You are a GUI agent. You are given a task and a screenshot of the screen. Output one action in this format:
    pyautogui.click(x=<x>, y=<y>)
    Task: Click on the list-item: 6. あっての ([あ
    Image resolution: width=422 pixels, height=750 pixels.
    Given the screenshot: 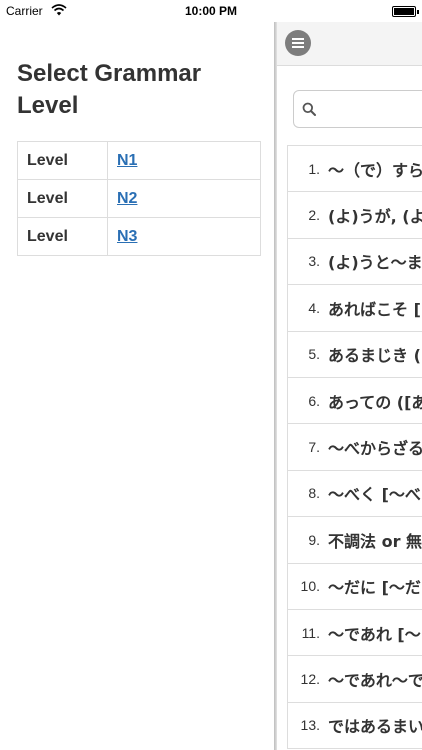 What is the action you would take?
    pyautogui.click(x=354, y=401)
    